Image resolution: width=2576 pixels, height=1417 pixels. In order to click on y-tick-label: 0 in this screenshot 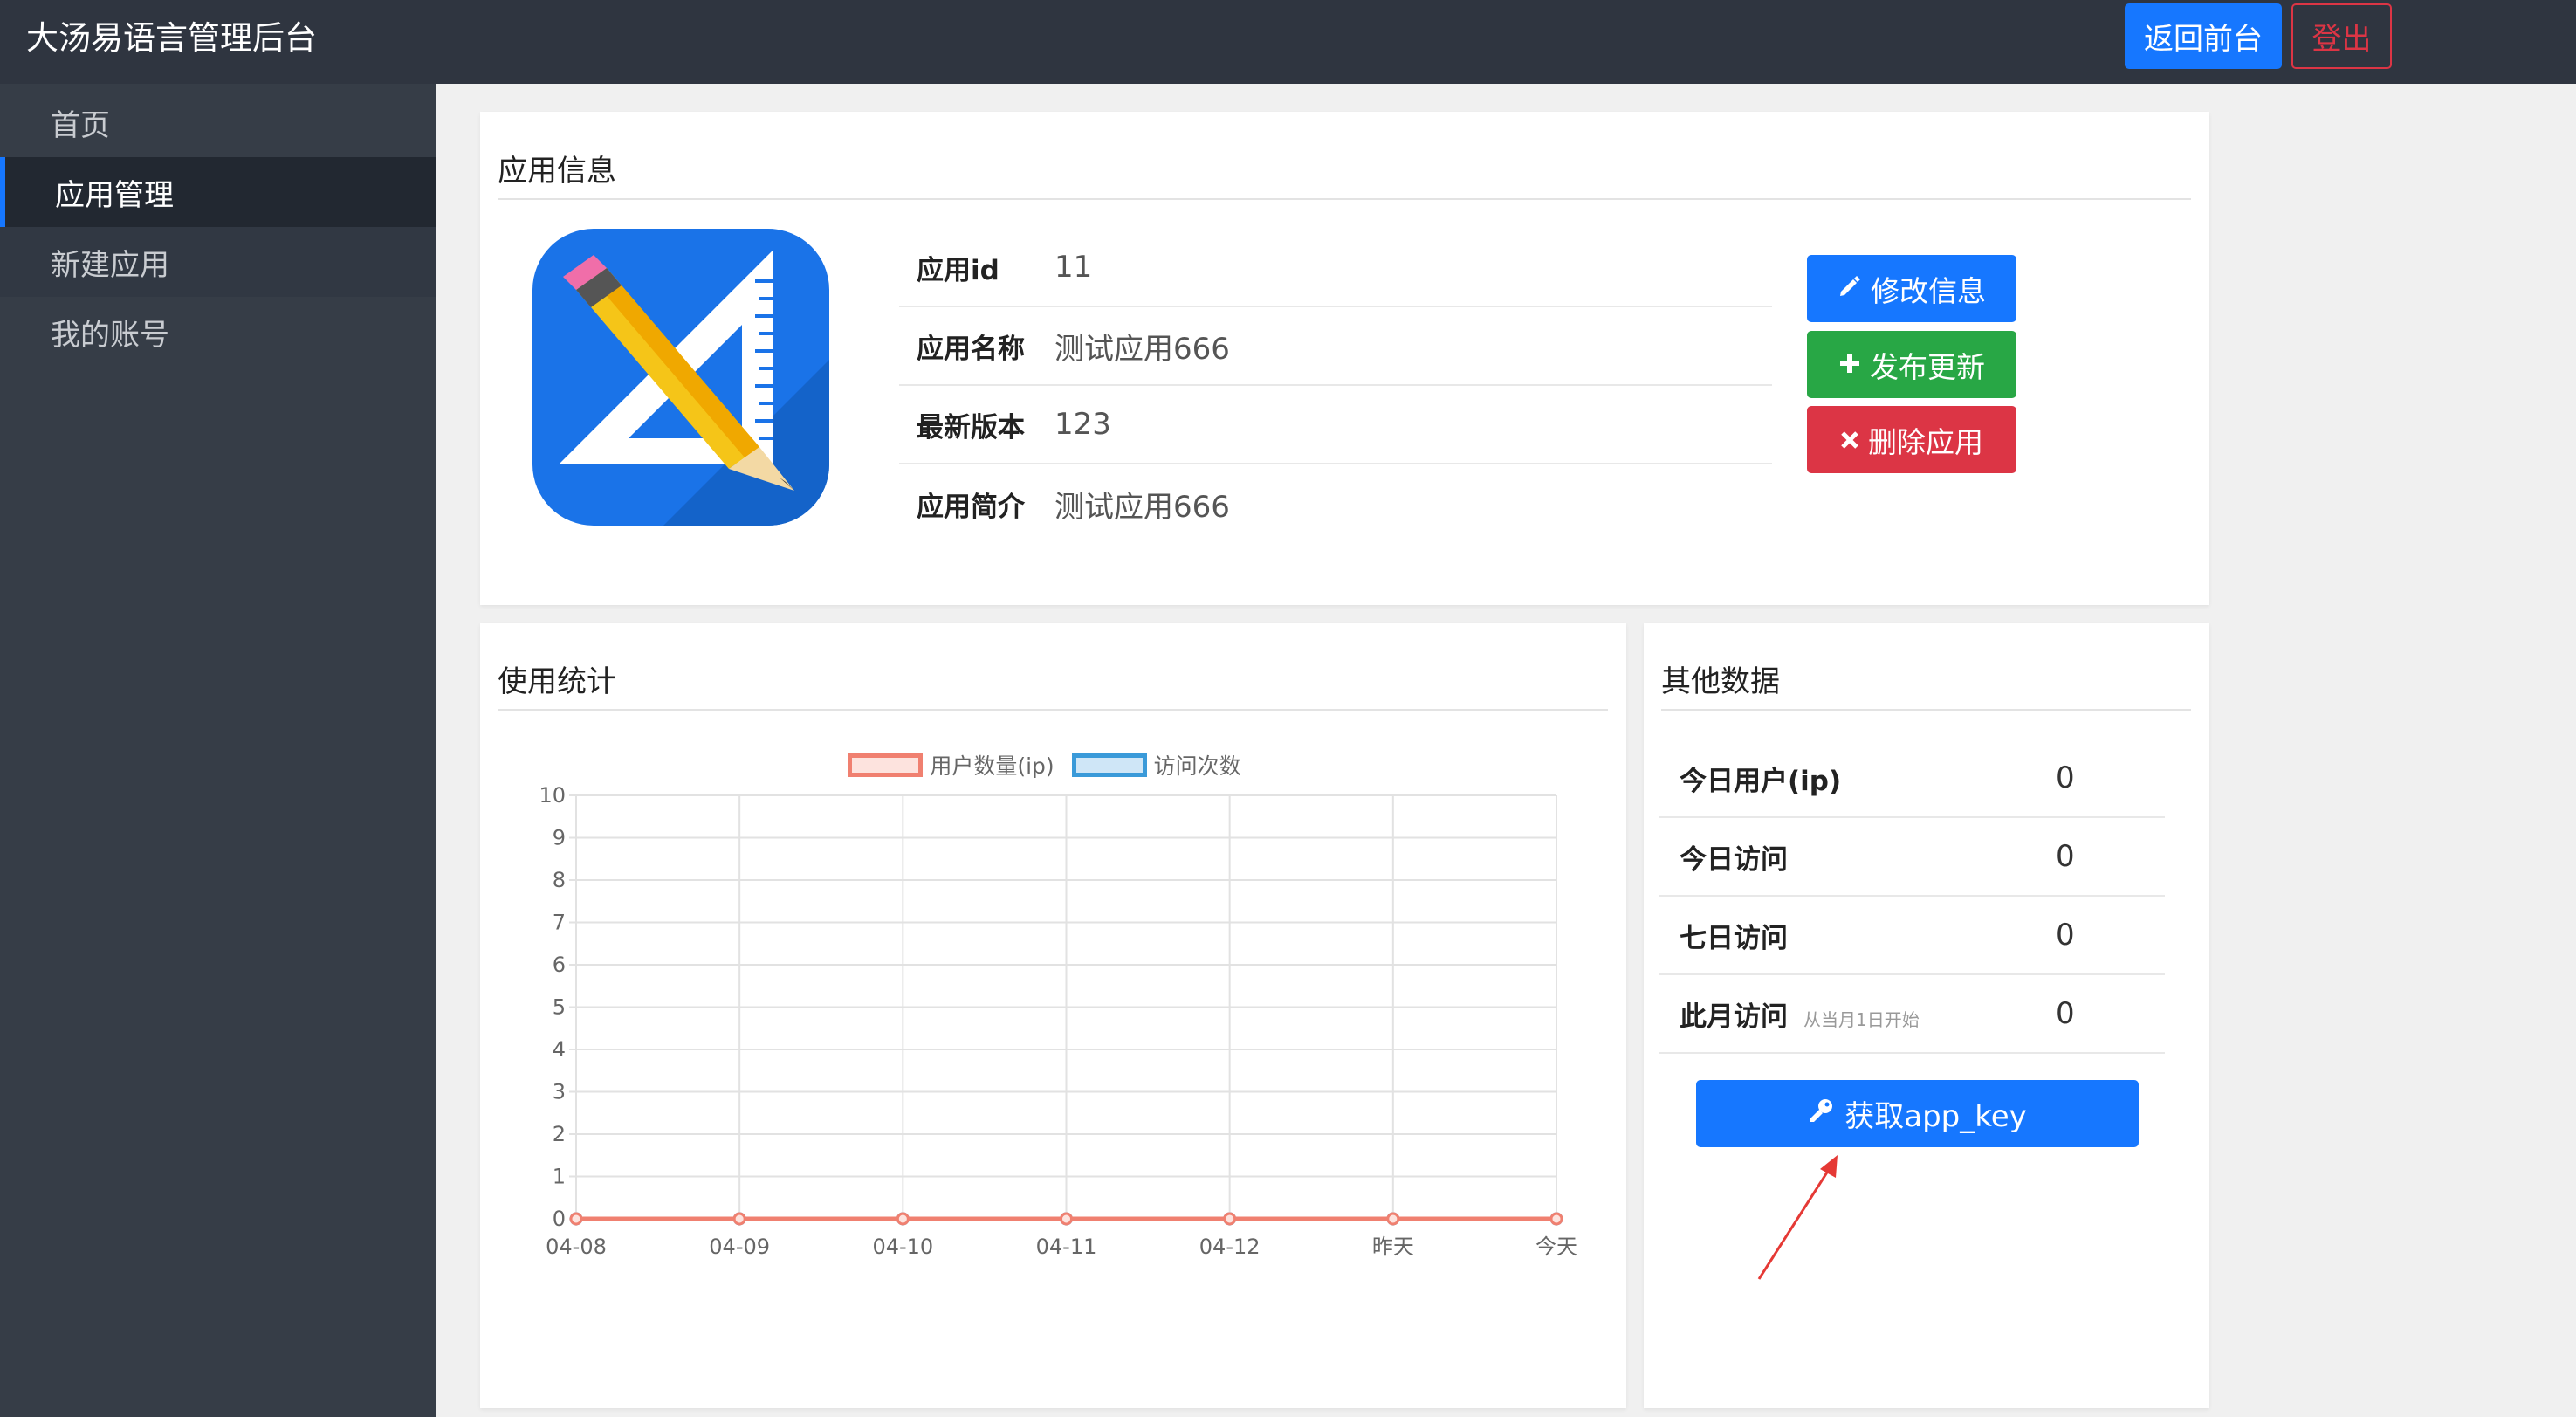, I will do `click(560, 1219)`.